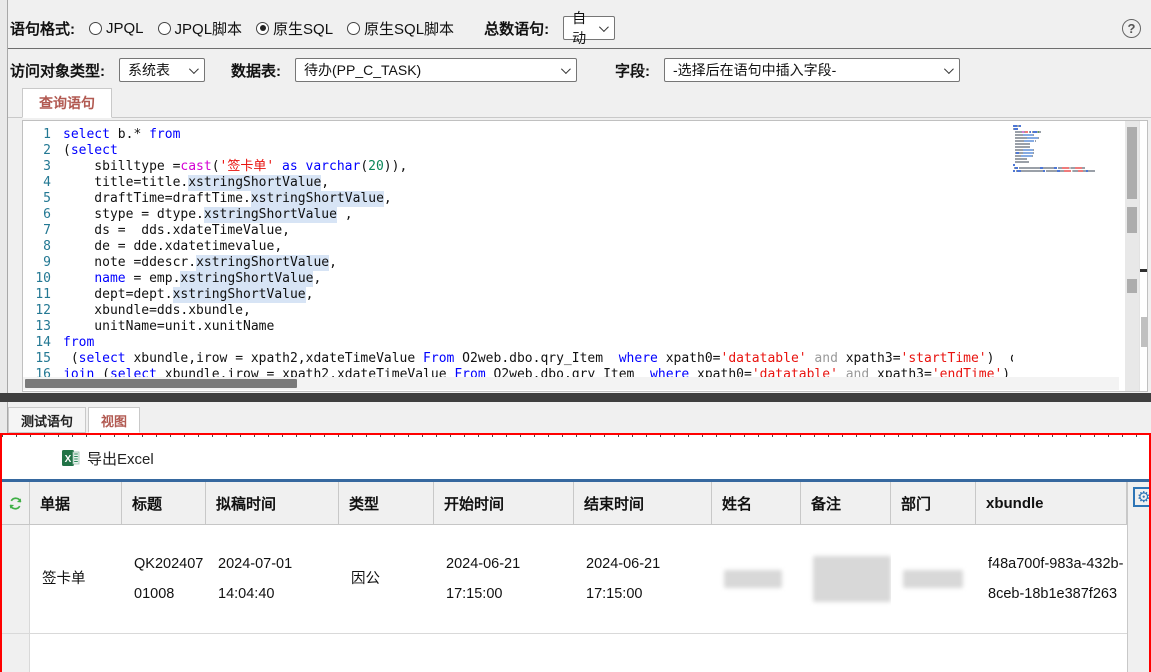  Describe the element at coordinates (504, 503) in the screenshot. I see `column-header-5: 开始时间` at that location.